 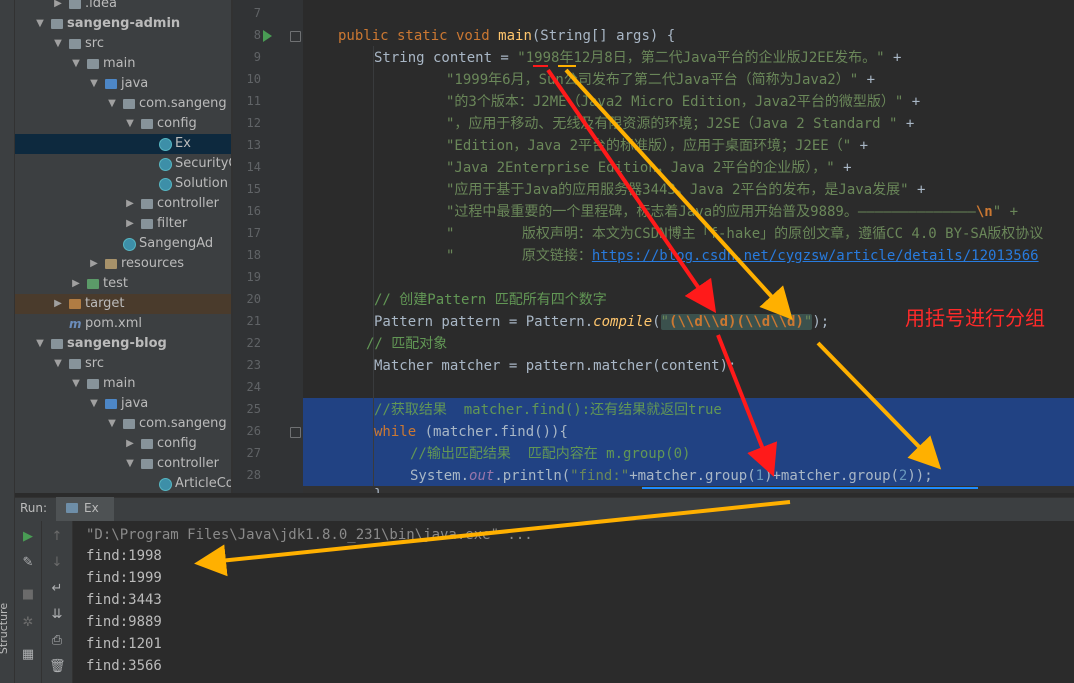 What do you see at coordinates (94, 363) in the screenshot?
I see `tree-item-label: src` at bounding box center [94, 363].